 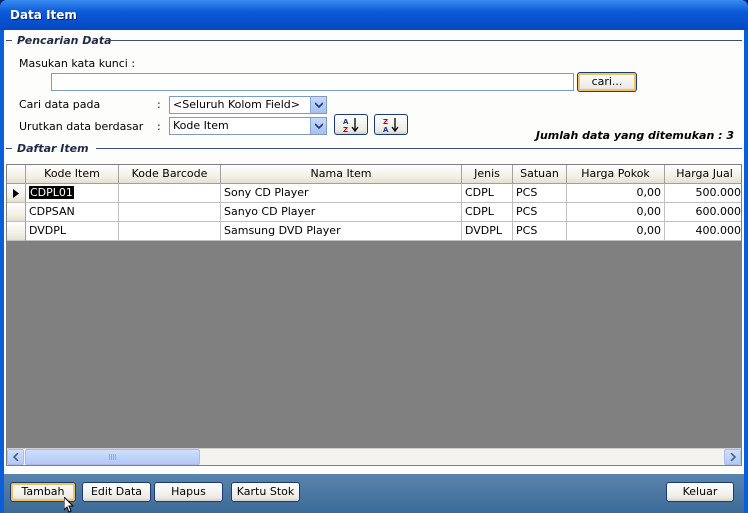 I want to click on button-bar: Tambah Edit Data Hapus Kartu Stok Keluar, so click(x=374, y=493).